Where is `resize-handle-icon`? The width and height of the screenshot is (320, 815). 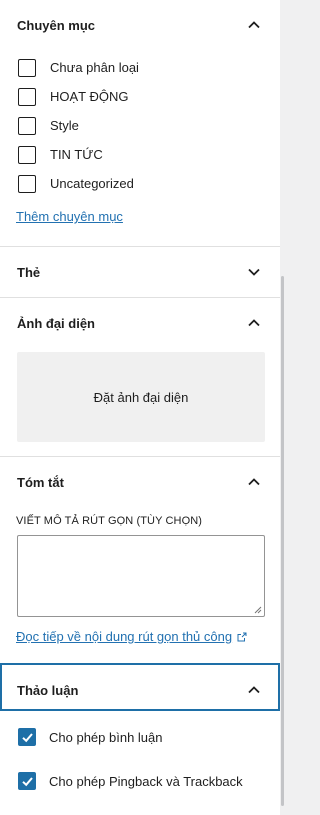
resize-handle-icon is located at coordinates (258, 610).